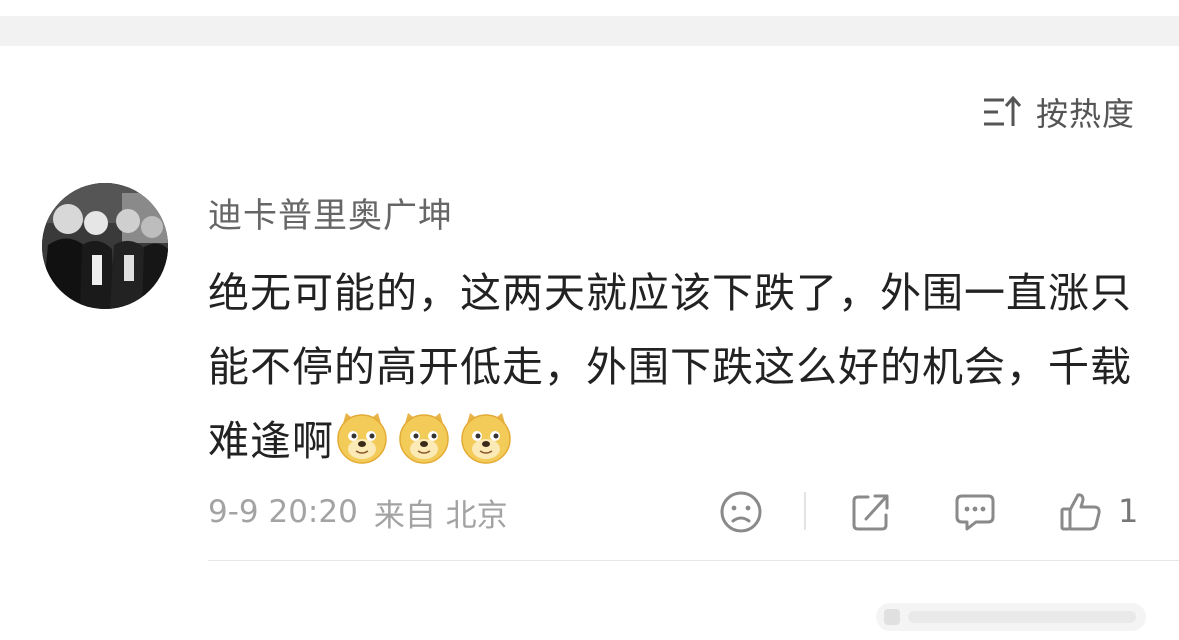  I want to click on sort-arrows-icon, so click(1002, 110).